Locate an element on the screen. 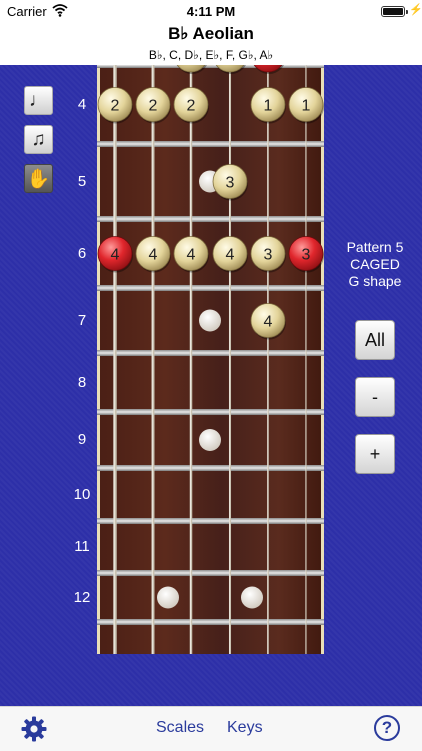  binding-left is located at coordinates (98, 359).